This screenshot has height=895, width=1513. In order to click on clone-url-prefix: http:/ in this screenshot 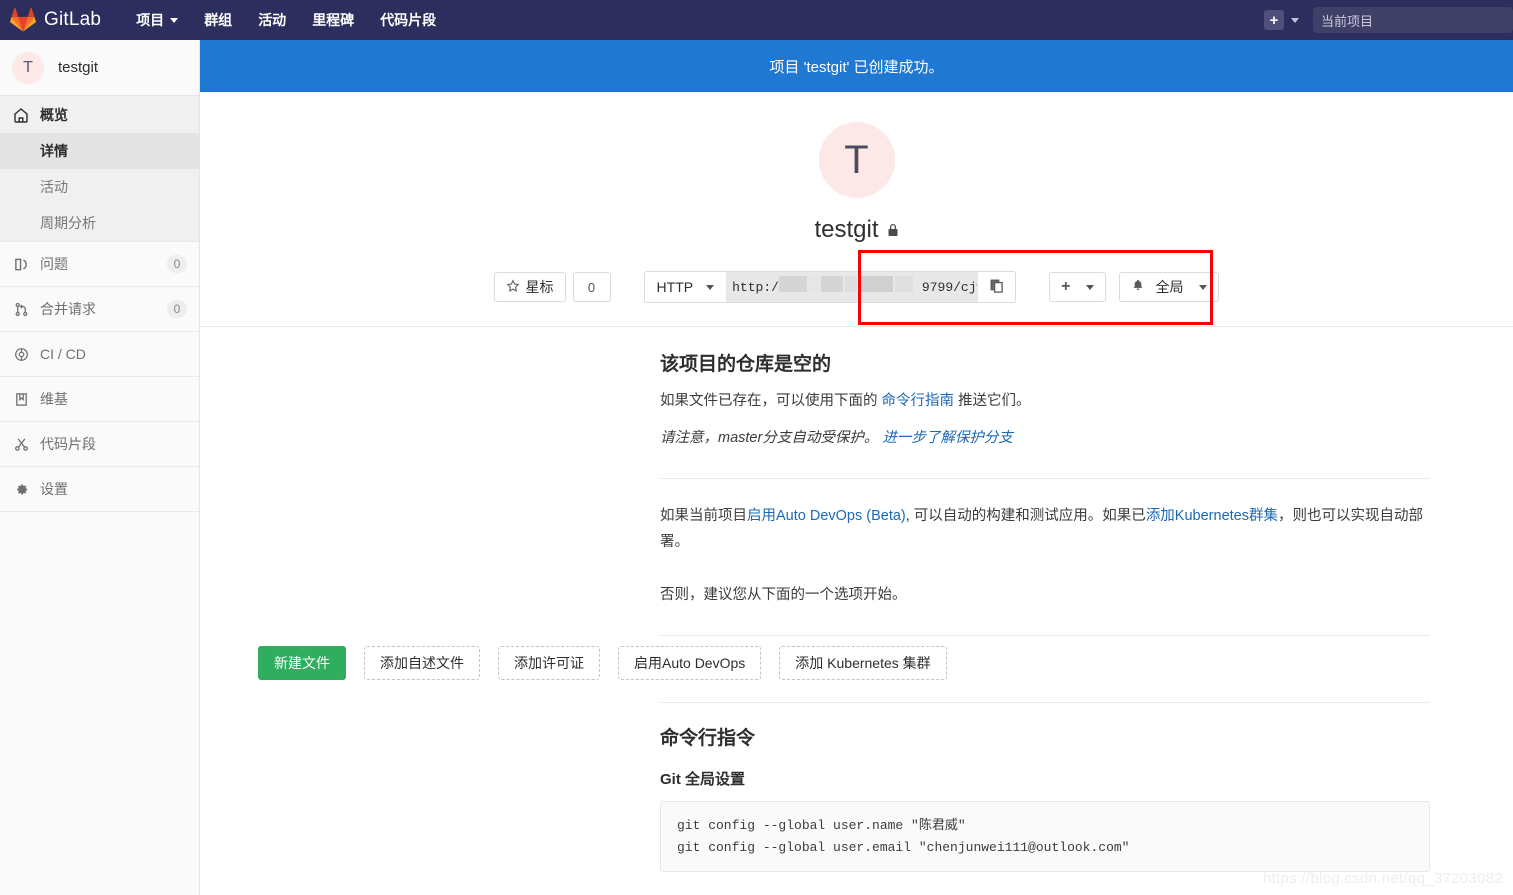, I will do `click(755, 287)`.